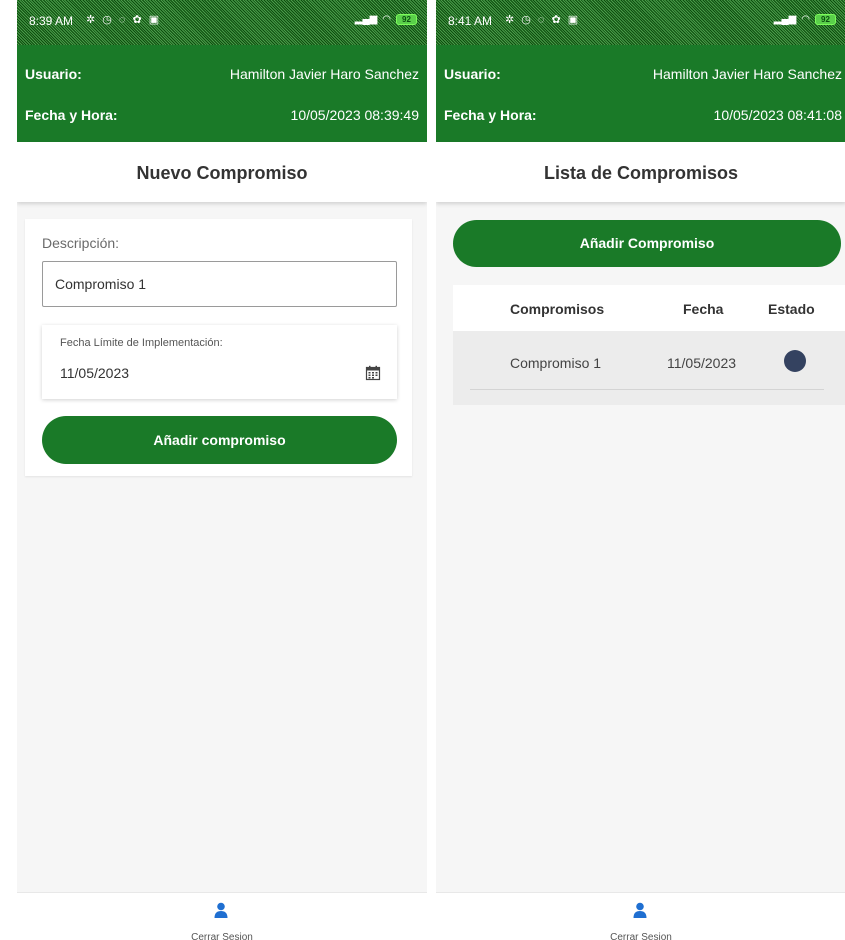 The image size is (845, 940). I want to click on datetime-value: 10/05/2023 08:39:49, so click(354, 115).